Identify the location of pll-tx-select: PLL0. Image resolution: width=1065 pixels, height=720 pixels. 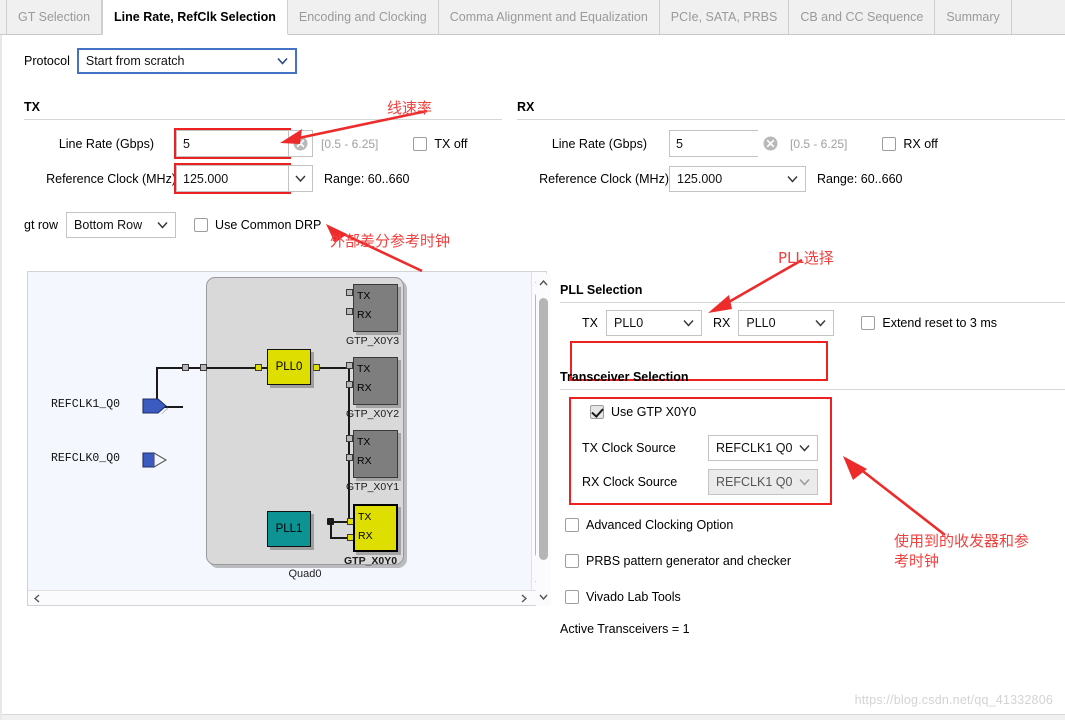
(653, 323).